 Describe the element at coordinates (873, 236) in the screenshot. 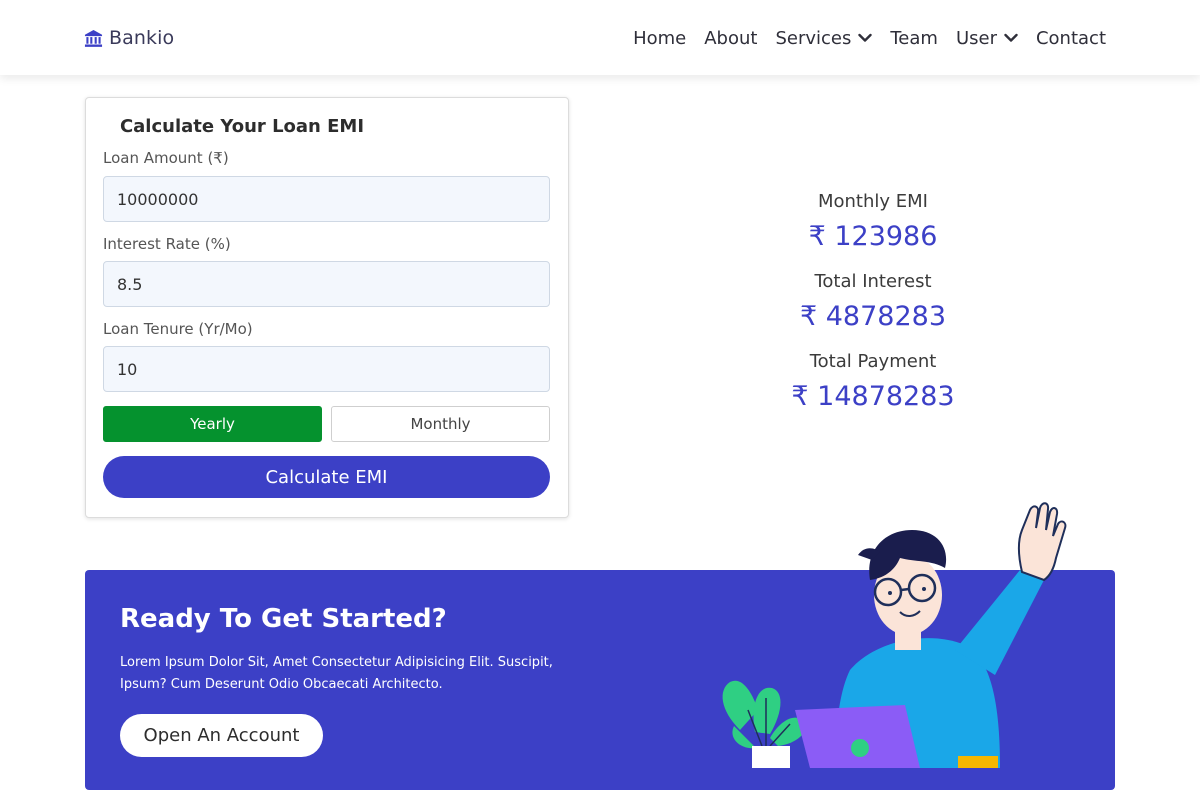

I see `monthly-emi-value: ₹ 123986` at that location.